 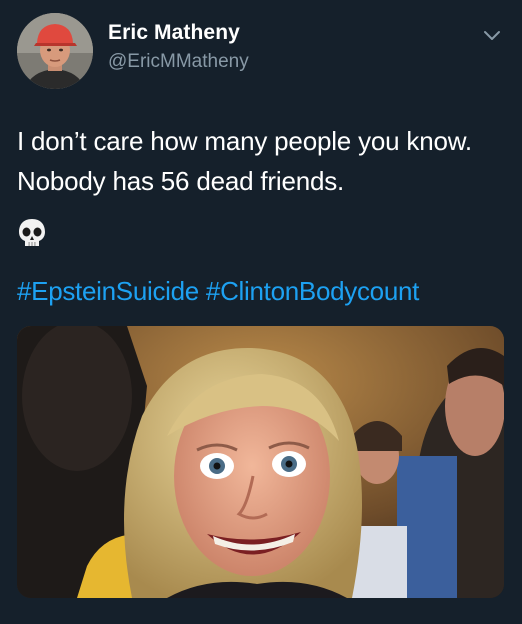 I want to click on hashtag-row: #EpsteinSuicide #ClintonBodycount, so click(x=218, y=291).